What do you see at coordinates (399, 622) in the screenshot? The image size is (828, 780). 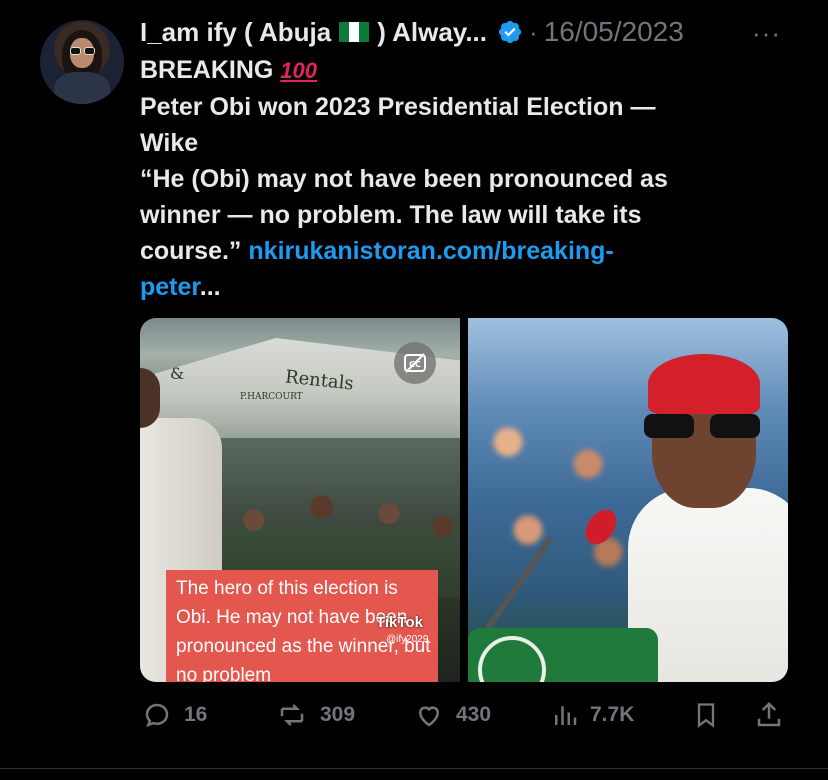 I see `tiktok-watermark: TikTok` at bounding box center [399, 622].